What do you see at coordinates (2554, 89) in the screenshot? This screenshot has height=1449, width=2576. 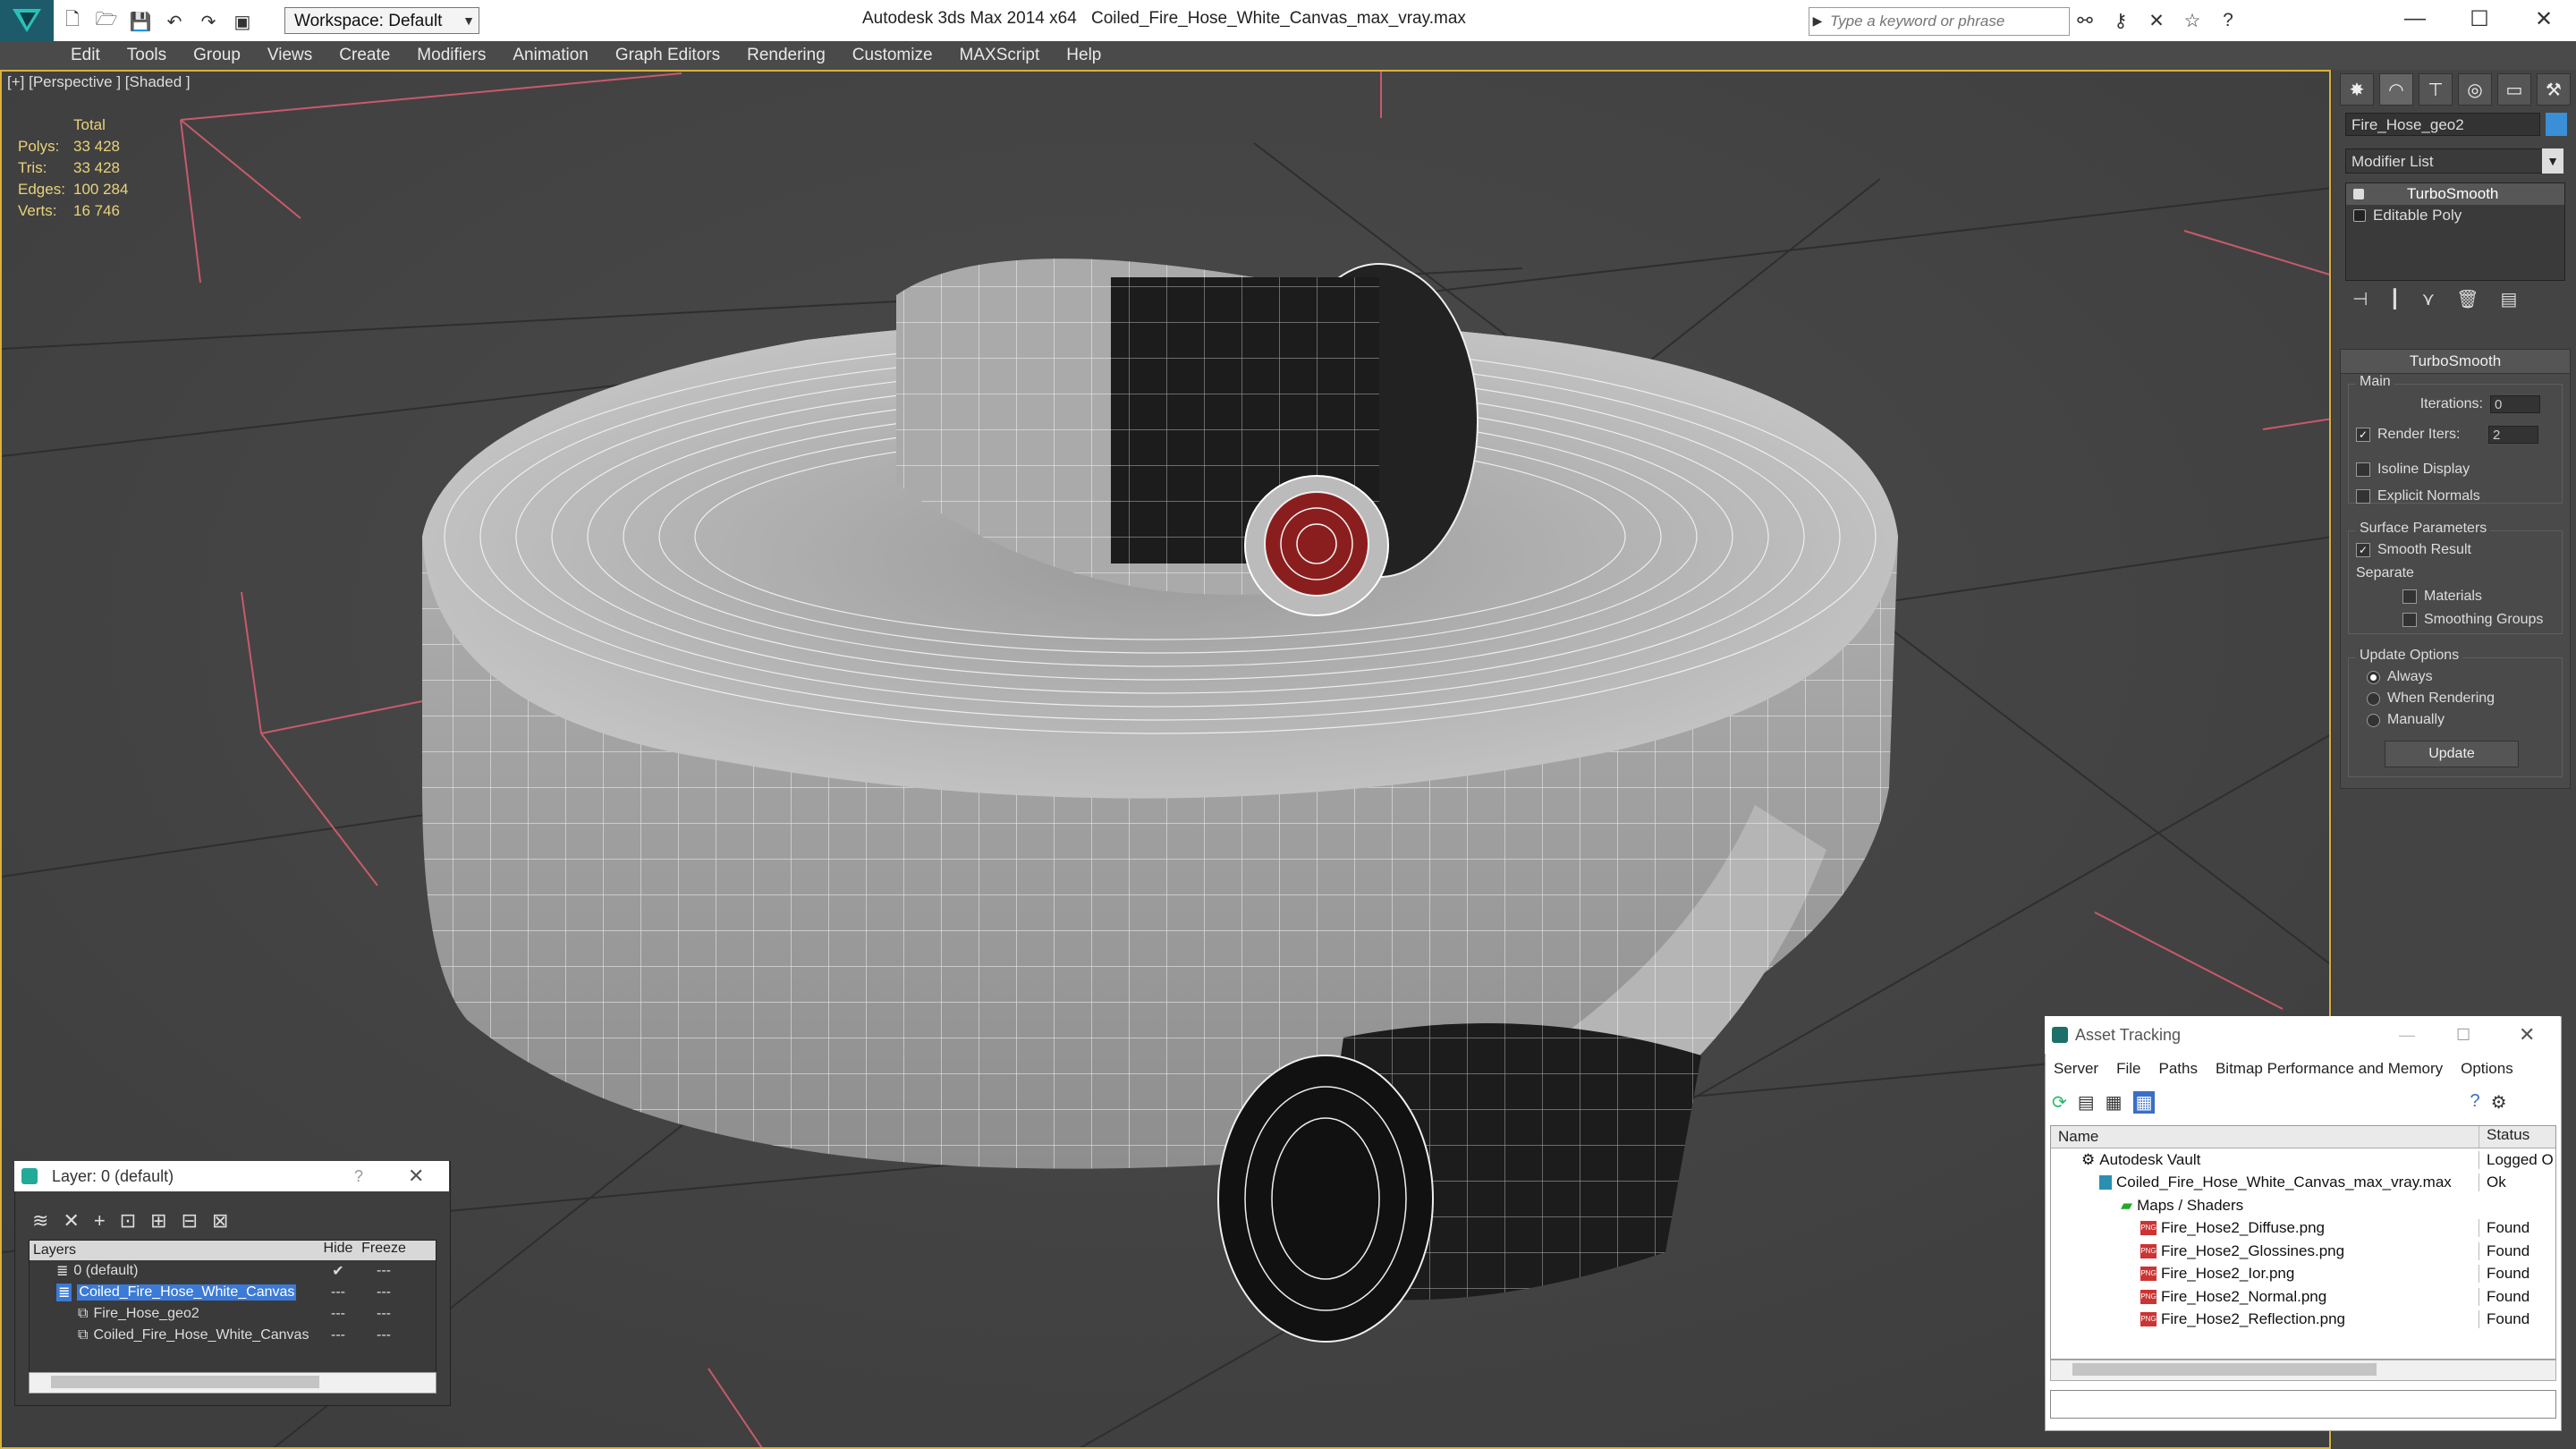 I see `utilities-tab-icon: ⚒` at bounding box center [2554, 89].